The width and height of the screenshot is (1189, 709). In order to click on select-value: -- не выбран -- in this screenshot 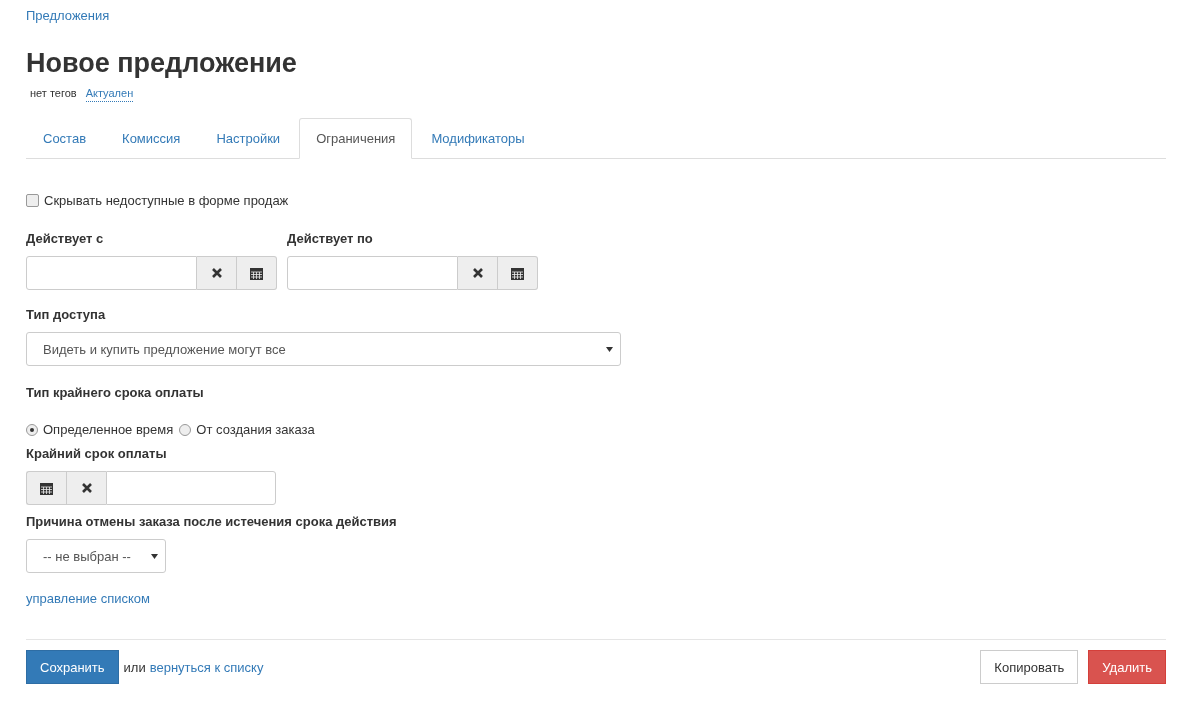, I will do `click(87, 556)`.